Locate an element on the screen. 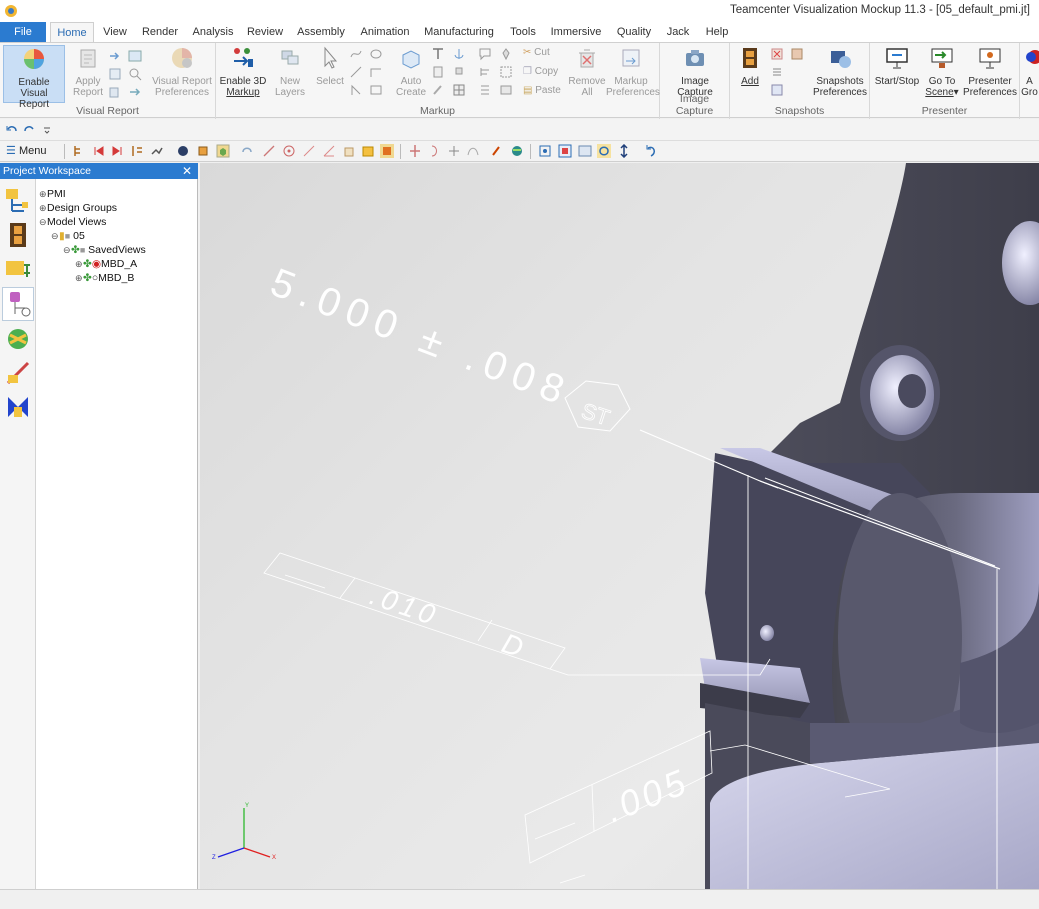  tree-item-savedviews: ⊖✤■ SavedViews is located at coordinates (104, 250).